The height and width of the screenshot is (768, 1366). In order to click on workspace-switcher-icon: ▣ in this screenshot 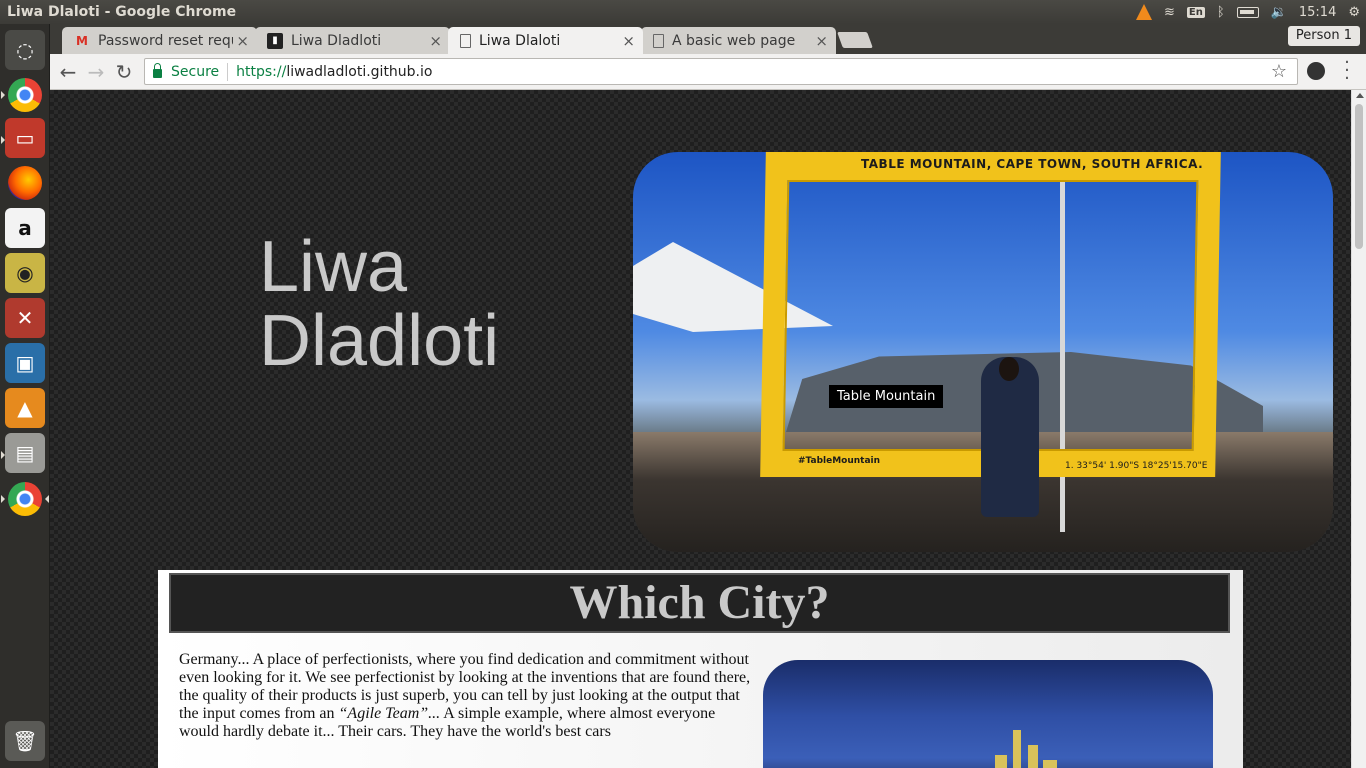, I will do `click(25, 363)`.